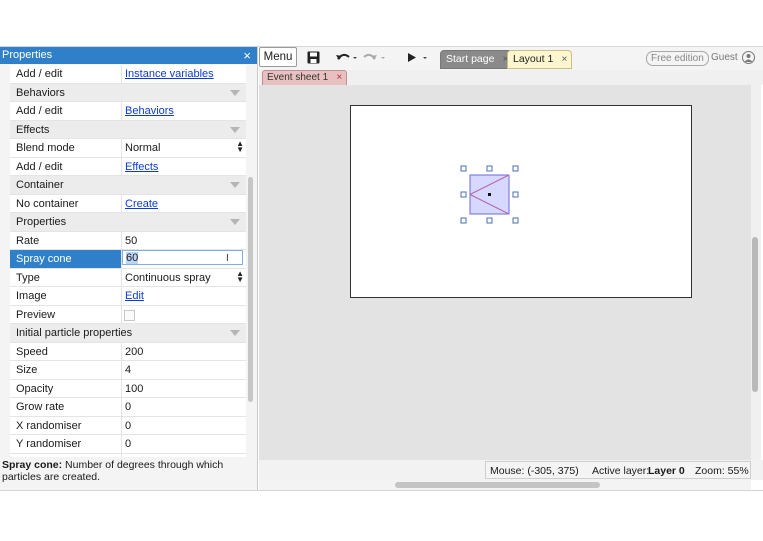 This screenshot has height=541, width=763. I want to click on property-row-size: Size 4, so click(128, 370).